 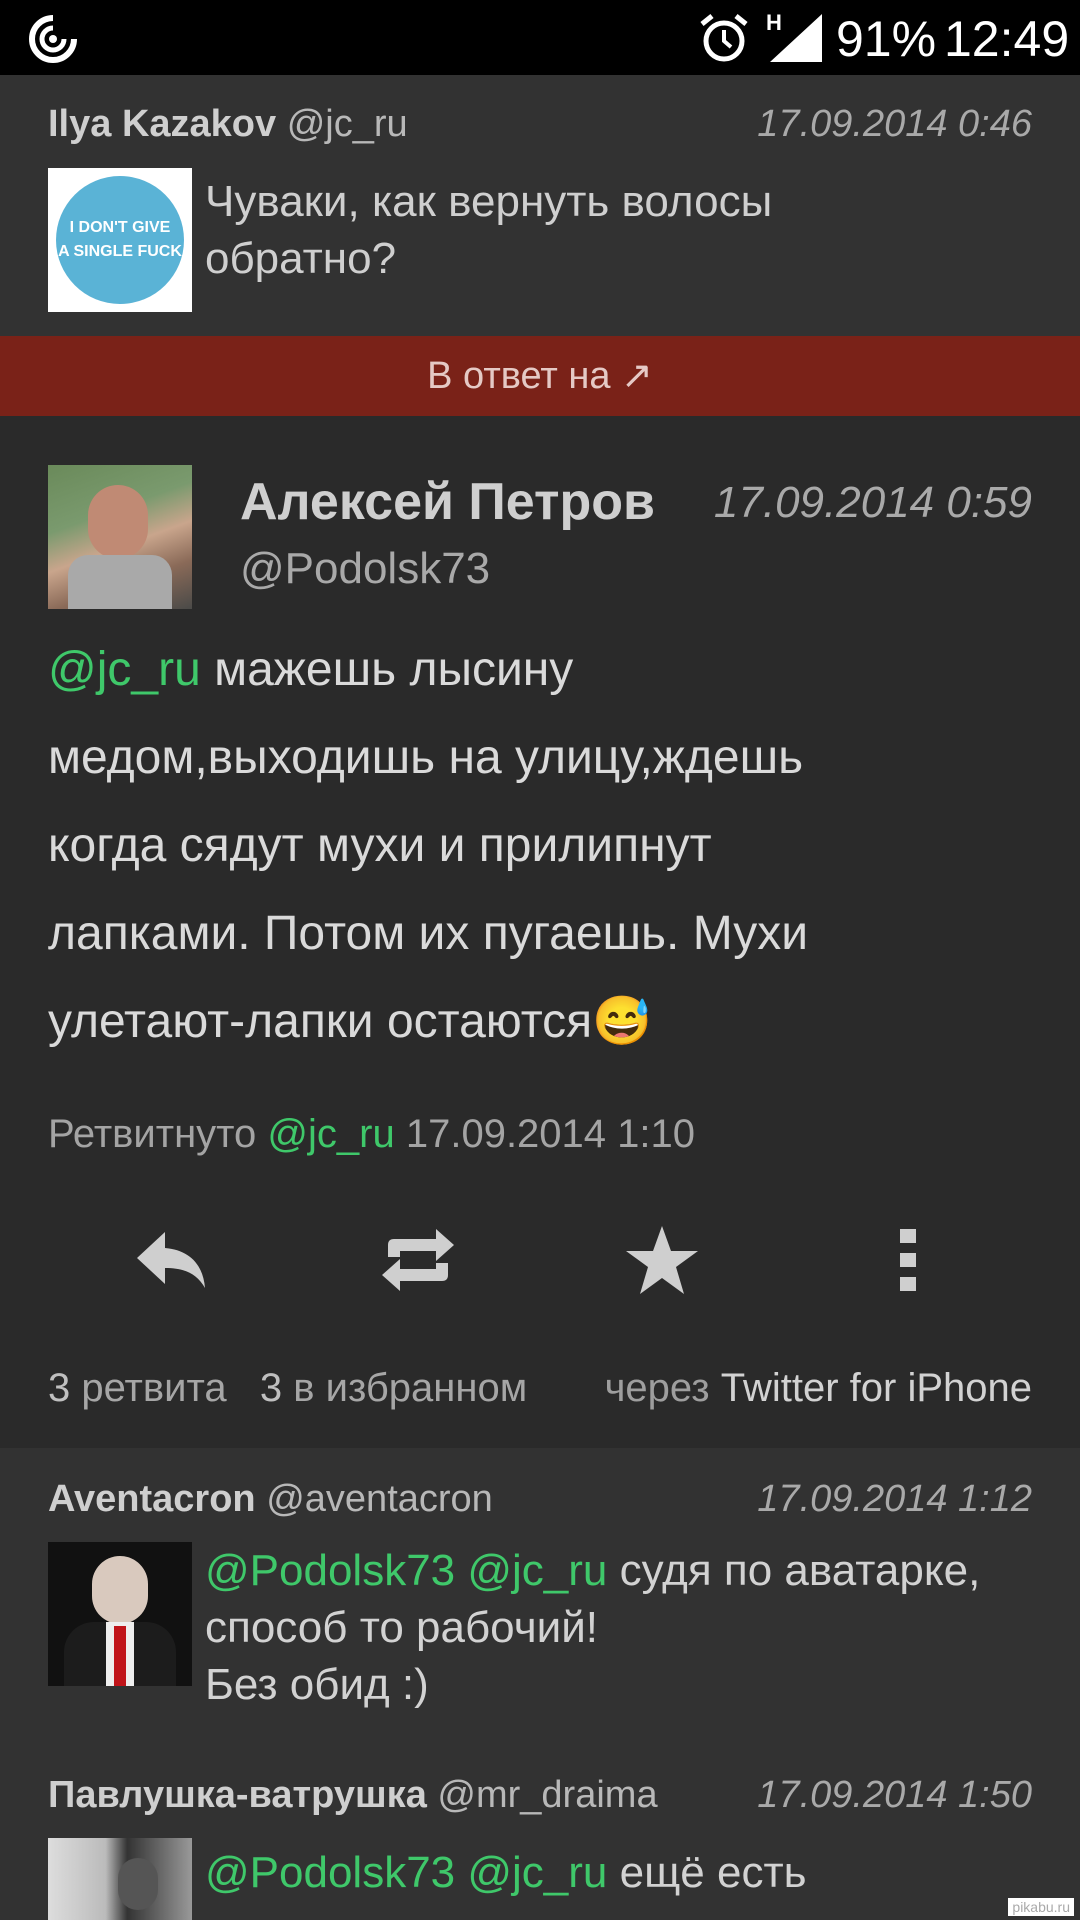 I want to click on tweet-text-fragment: мажешь лысину, so click(x=387, y=669).